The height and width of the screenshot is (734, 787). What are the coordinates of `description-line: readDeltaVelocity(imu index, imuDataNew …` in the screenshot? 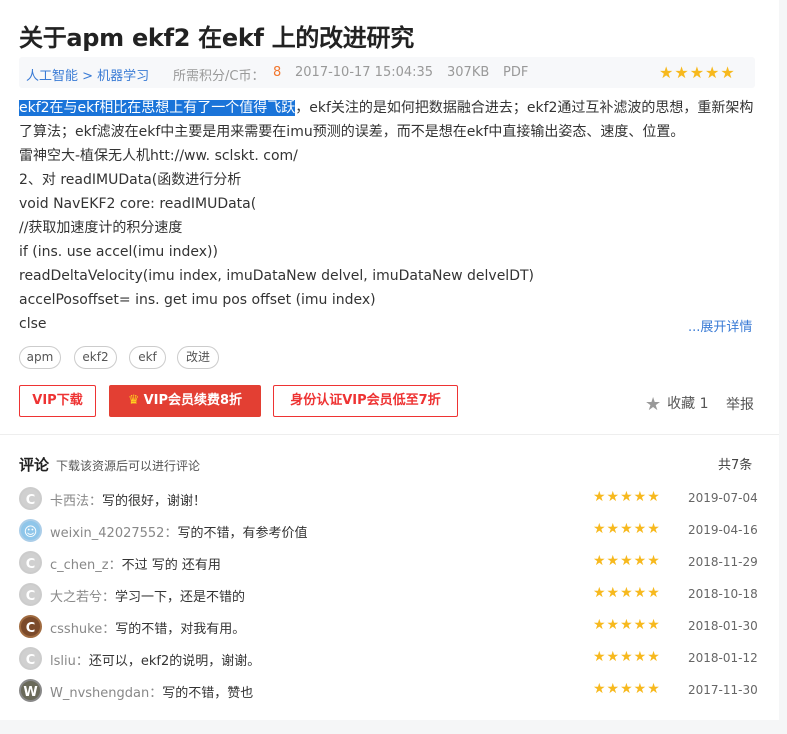 It's located at (276, 276).